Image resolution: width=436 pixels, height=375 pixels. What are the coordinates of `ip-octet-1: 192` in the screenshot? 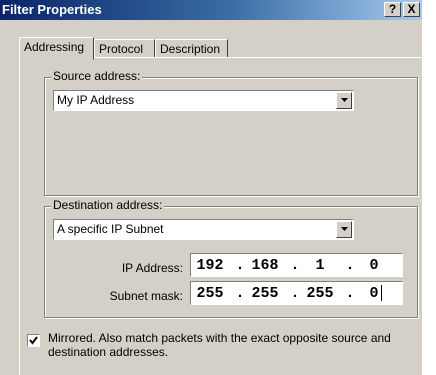 It's located at (210, 265).